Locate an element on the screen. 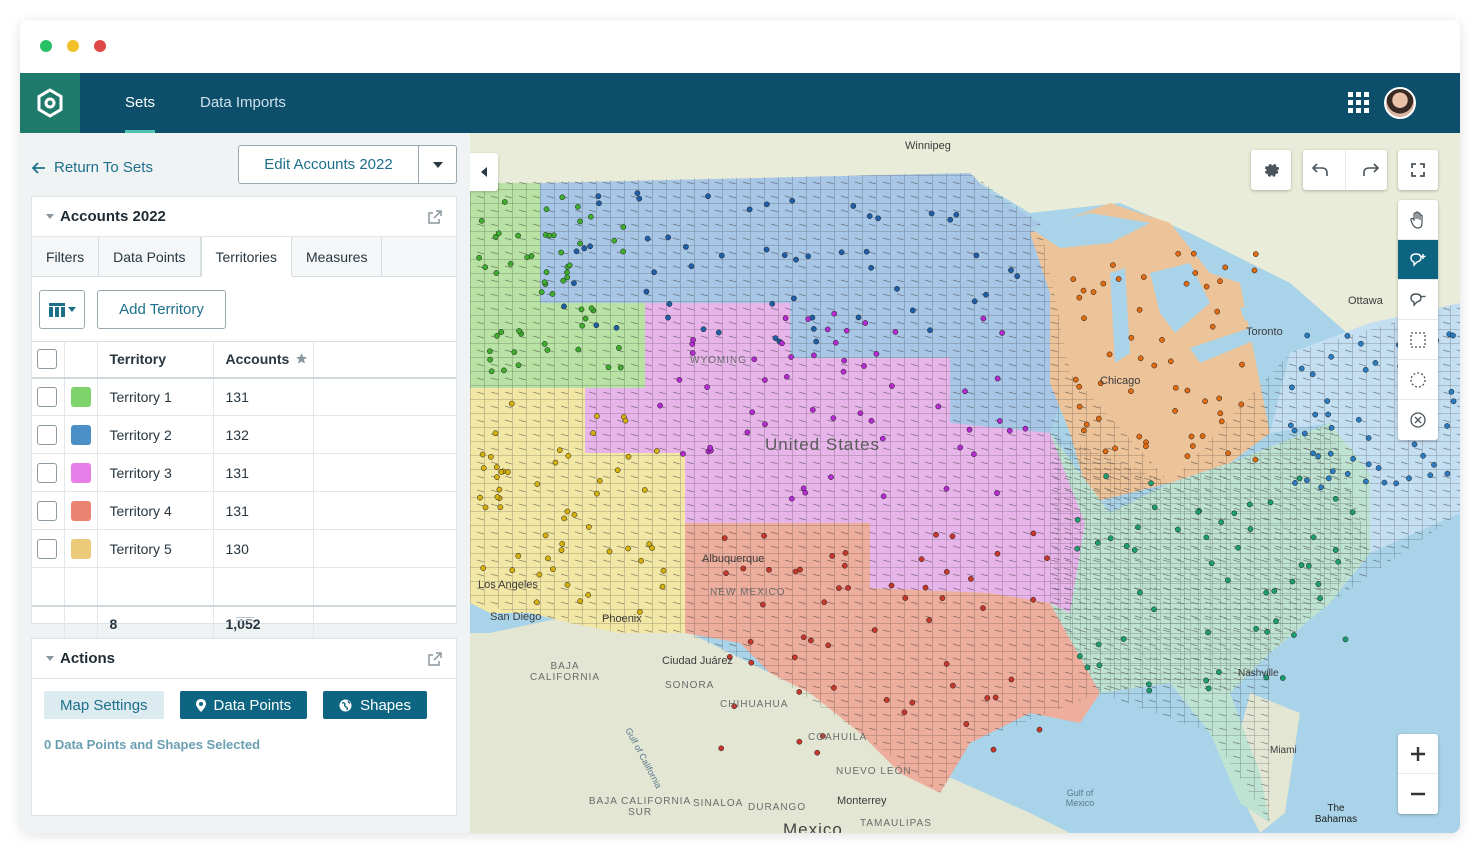 The width and height of the screenshot is (1480, 853). zoom-in-button is located at coordinates (1418, 754).